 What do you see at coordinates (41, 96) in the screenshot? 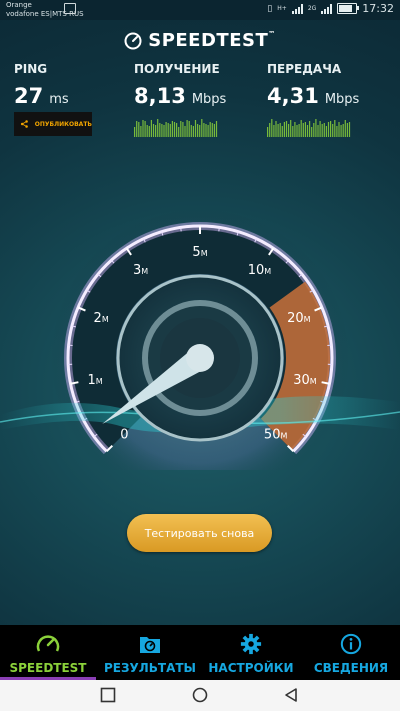
I see `ping-value: 27 ms` at bounding box center [41, 96].